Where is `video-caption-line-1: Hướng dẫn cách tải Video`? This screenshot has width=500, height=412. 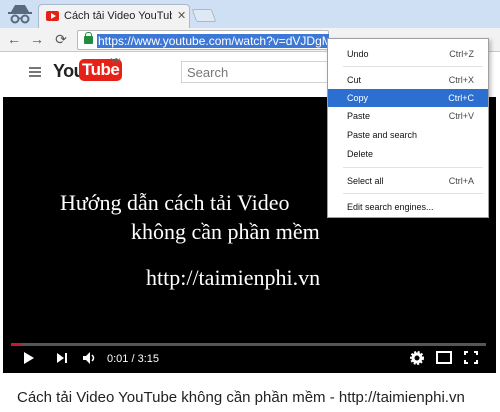 video-caption-line-1: Hướng dẫn cách tải Video is located at coordinates (175, 202).